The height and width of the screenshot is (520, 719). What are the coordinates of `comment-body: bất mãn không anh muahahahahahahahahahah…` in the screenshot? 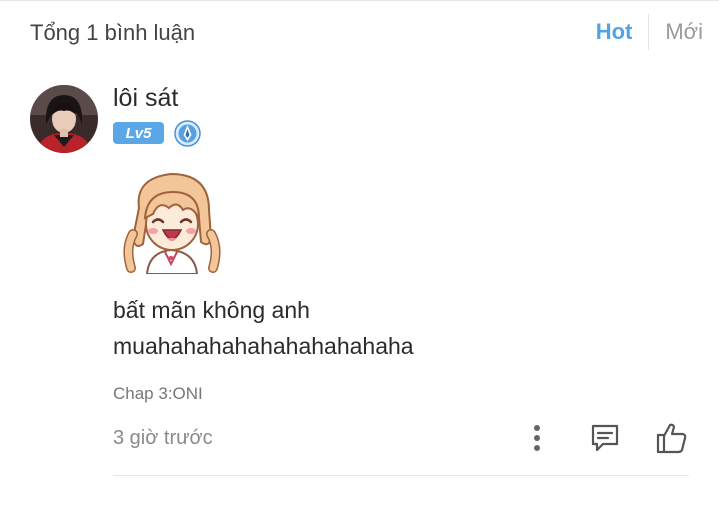 It's located at (393, 328).